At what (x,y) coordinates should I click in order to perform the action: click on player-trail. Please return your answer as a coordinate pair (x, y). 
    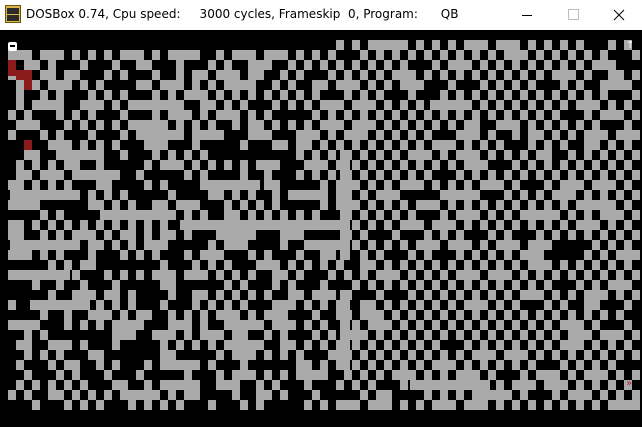
    Looking at the image, I should click on (28, 85).